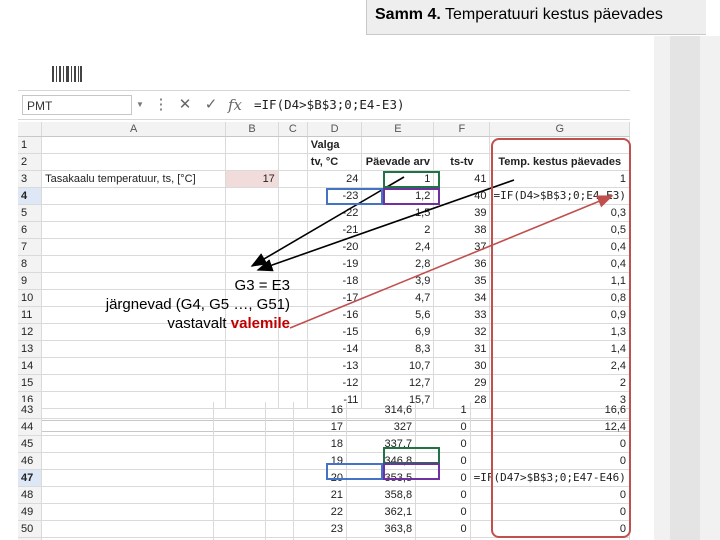 The width and height of the screenshot is (720, 540). I want to click on column-header-b: B, so click(252, 129).